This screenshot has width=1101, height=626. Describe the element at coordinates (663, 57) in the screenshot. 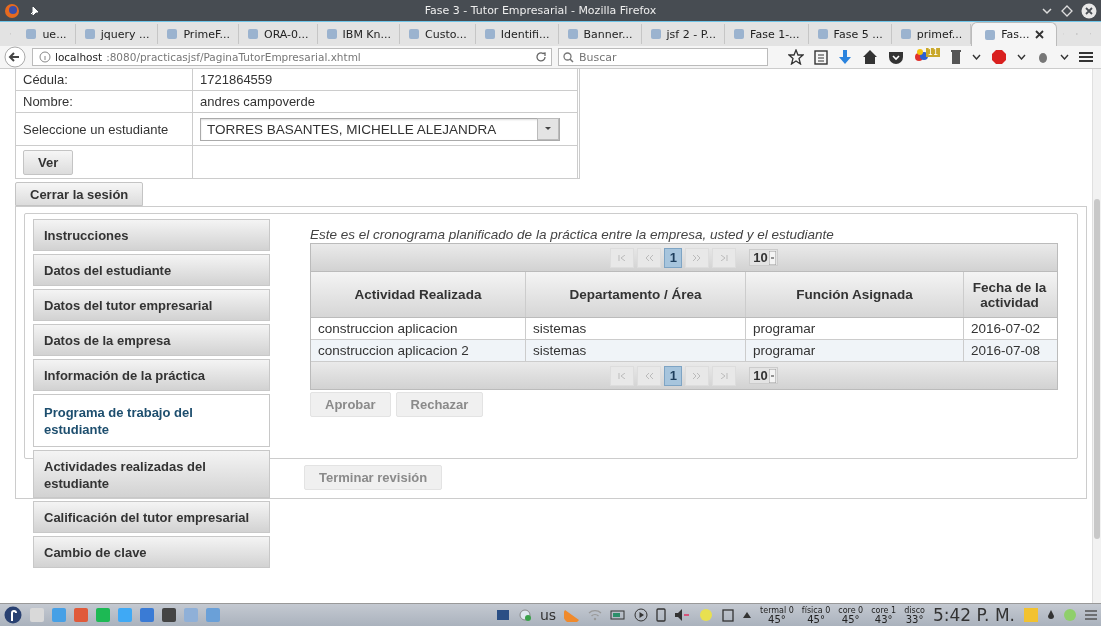

I see `search-field: Buscar` at that location.